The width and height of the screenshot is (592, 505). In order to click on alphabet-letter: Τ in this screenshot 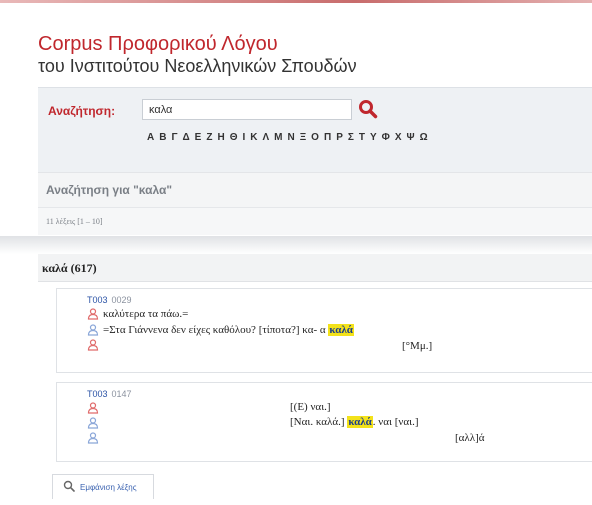, I will do `click(362, 137)`.